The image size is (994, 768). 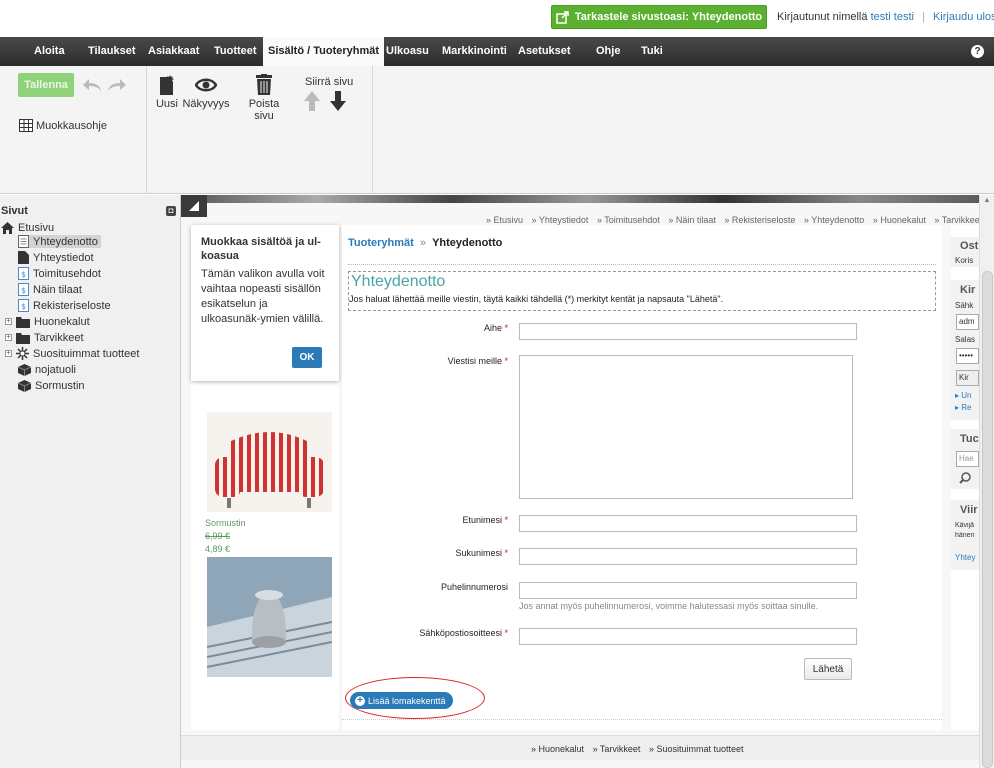 What do you see at coordinates (966, 557) in the screenshot?
I see `recent-link: Yhtey` at bounding box center [966, 557].